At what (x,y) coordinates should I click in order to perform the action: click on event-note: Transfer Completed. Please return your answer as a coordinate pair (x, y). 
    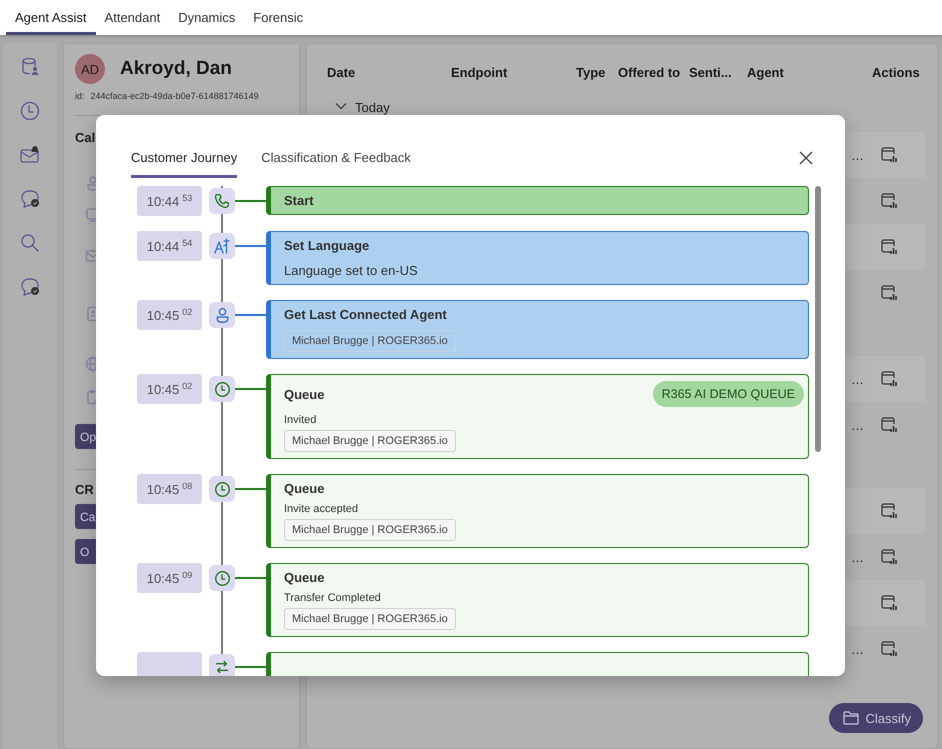
    Looking at the image, I should click on (333, 598).